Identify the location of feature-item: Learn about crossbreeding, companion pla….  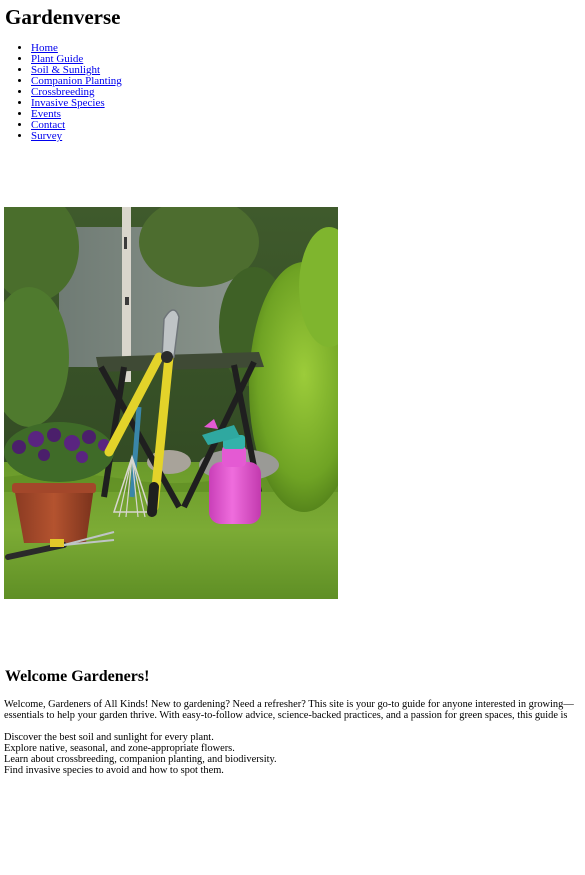
(140, 759).